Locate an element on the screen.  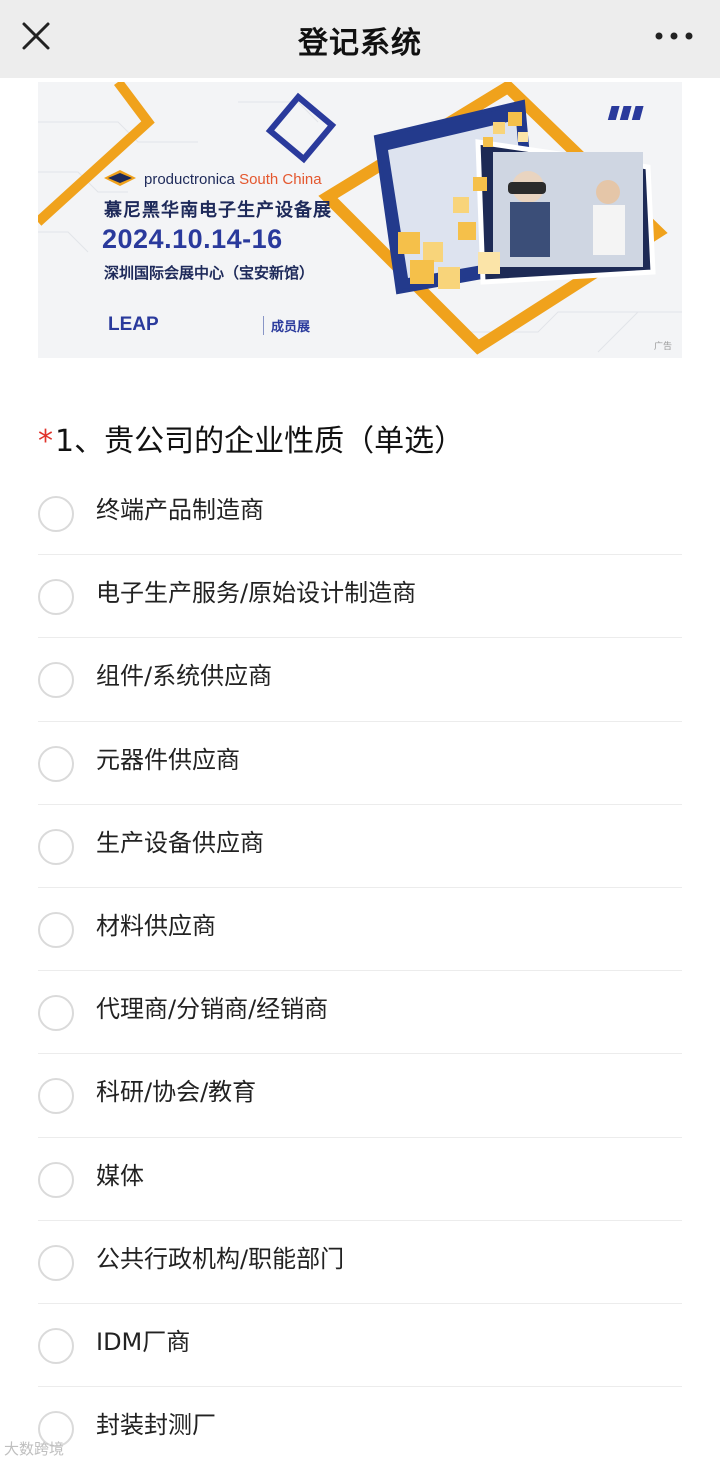
option-label: IDM厂商 is located at coordinates (143, 1341).